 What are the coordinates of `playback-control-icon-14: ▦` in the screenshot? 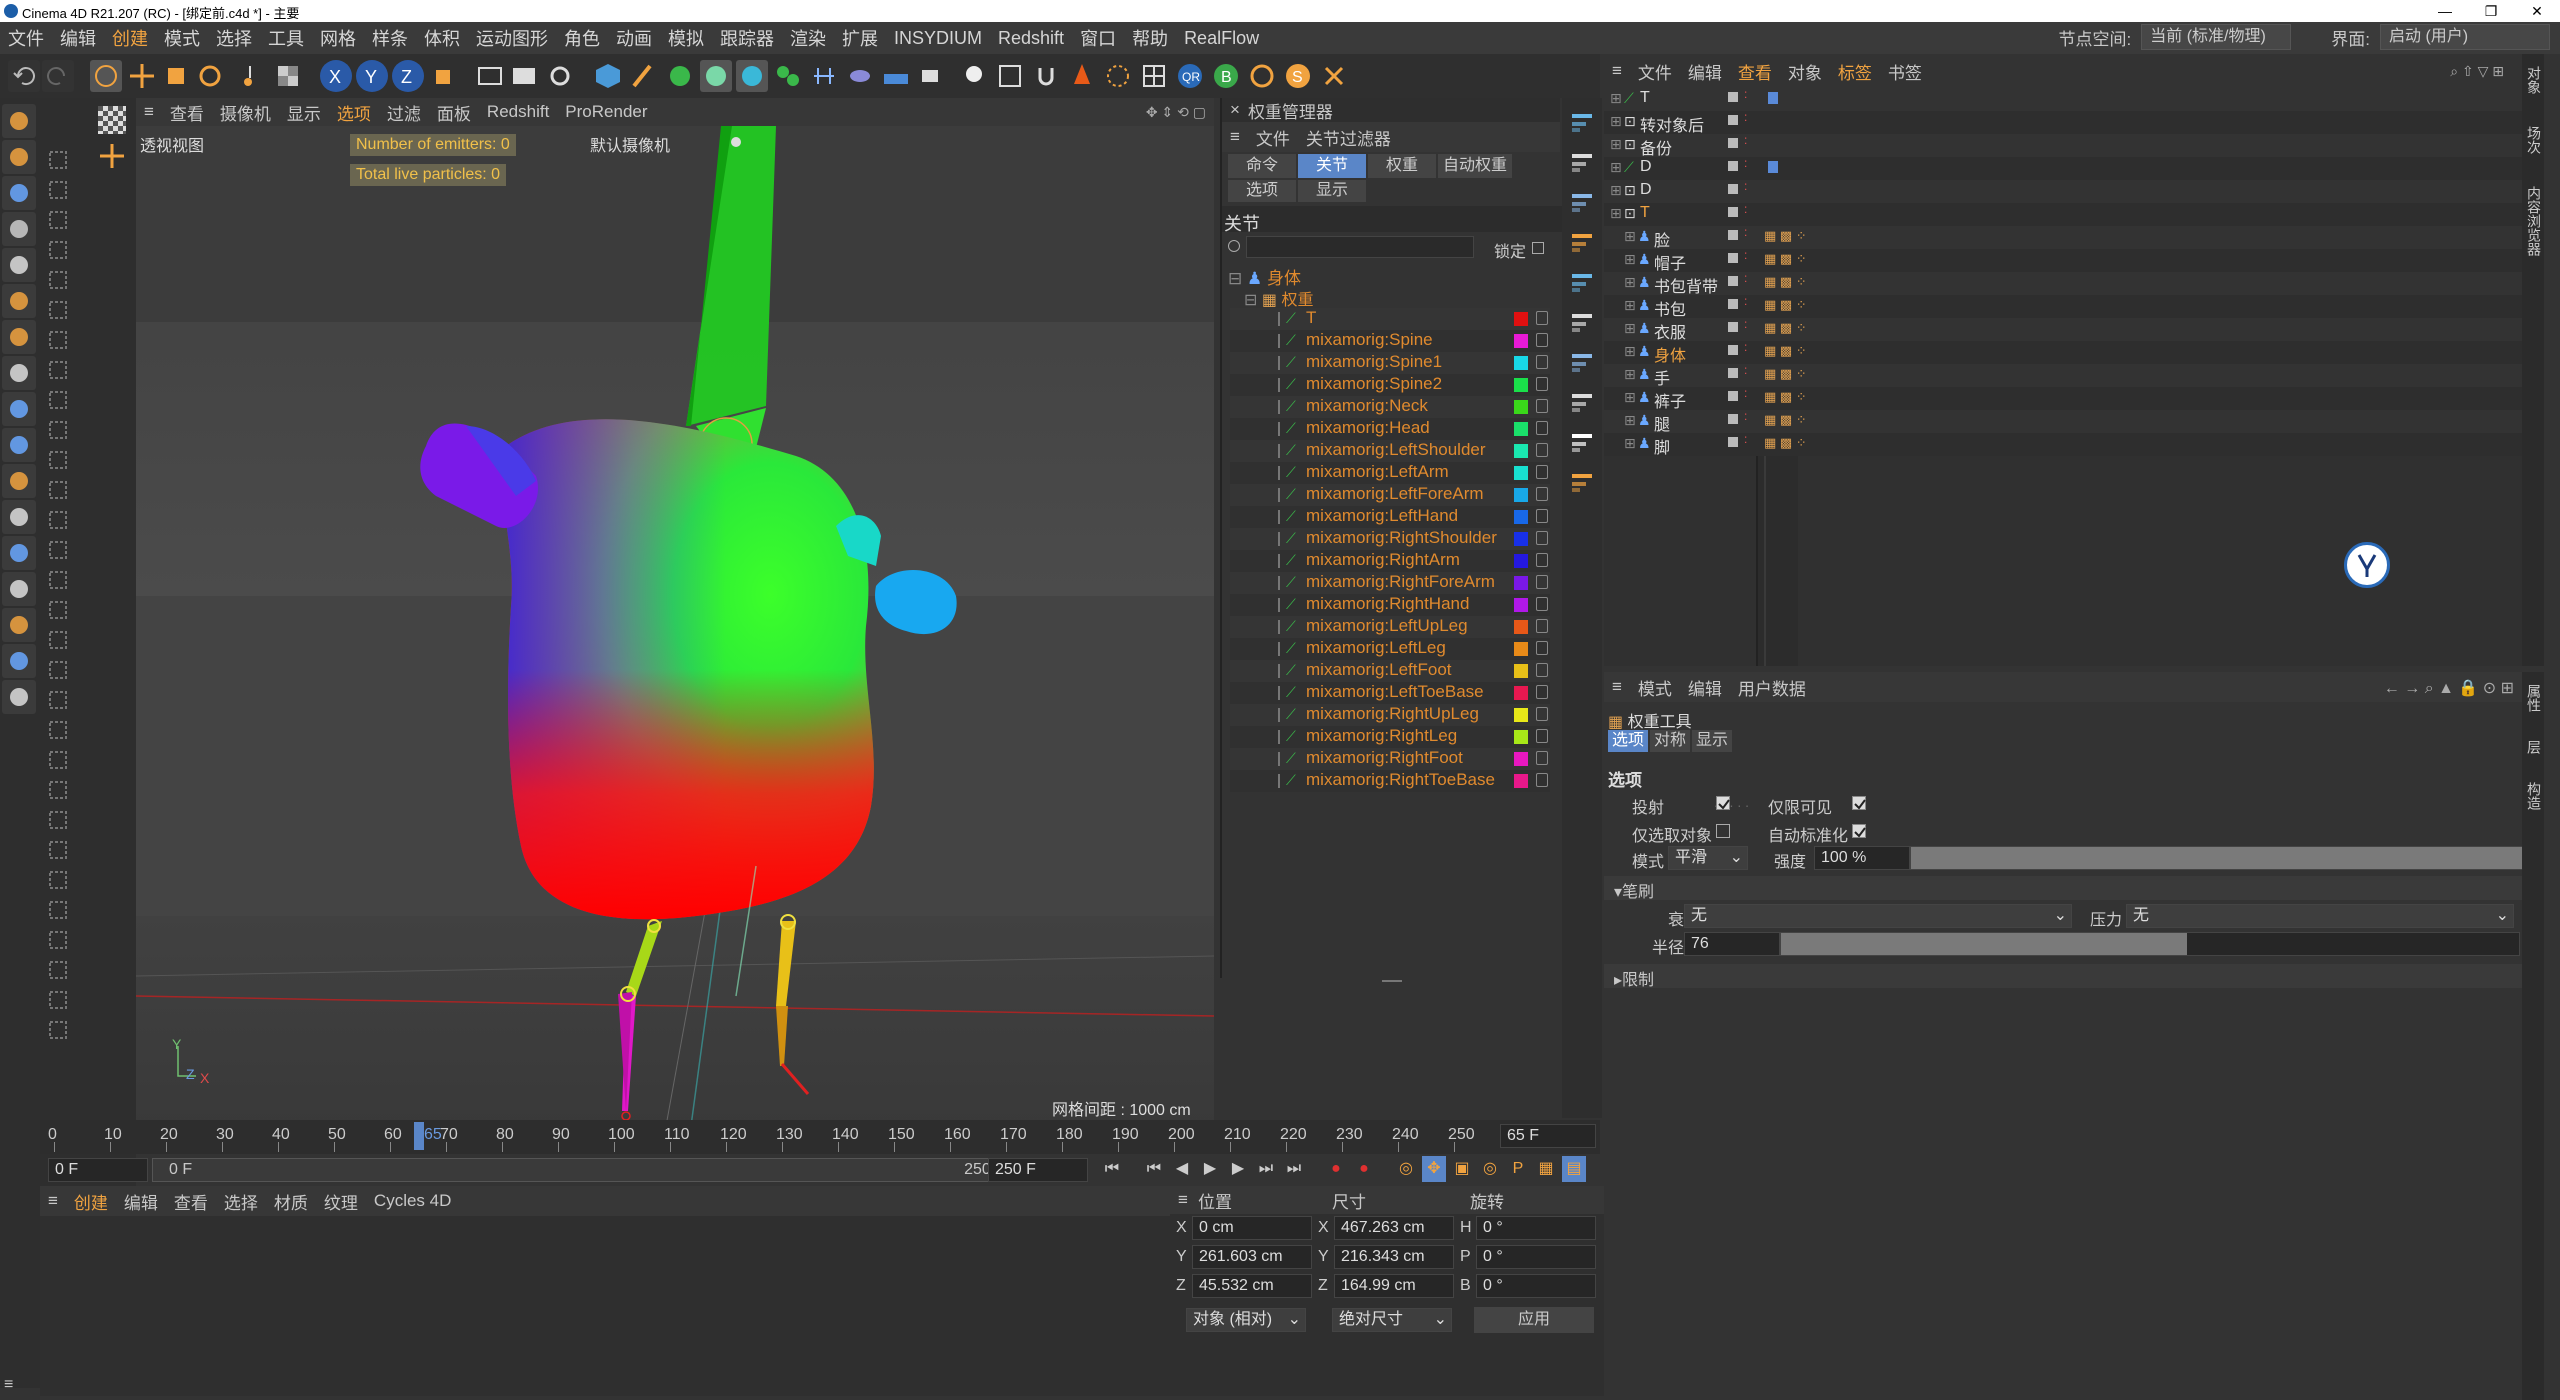 It's located at (1546, 1169).